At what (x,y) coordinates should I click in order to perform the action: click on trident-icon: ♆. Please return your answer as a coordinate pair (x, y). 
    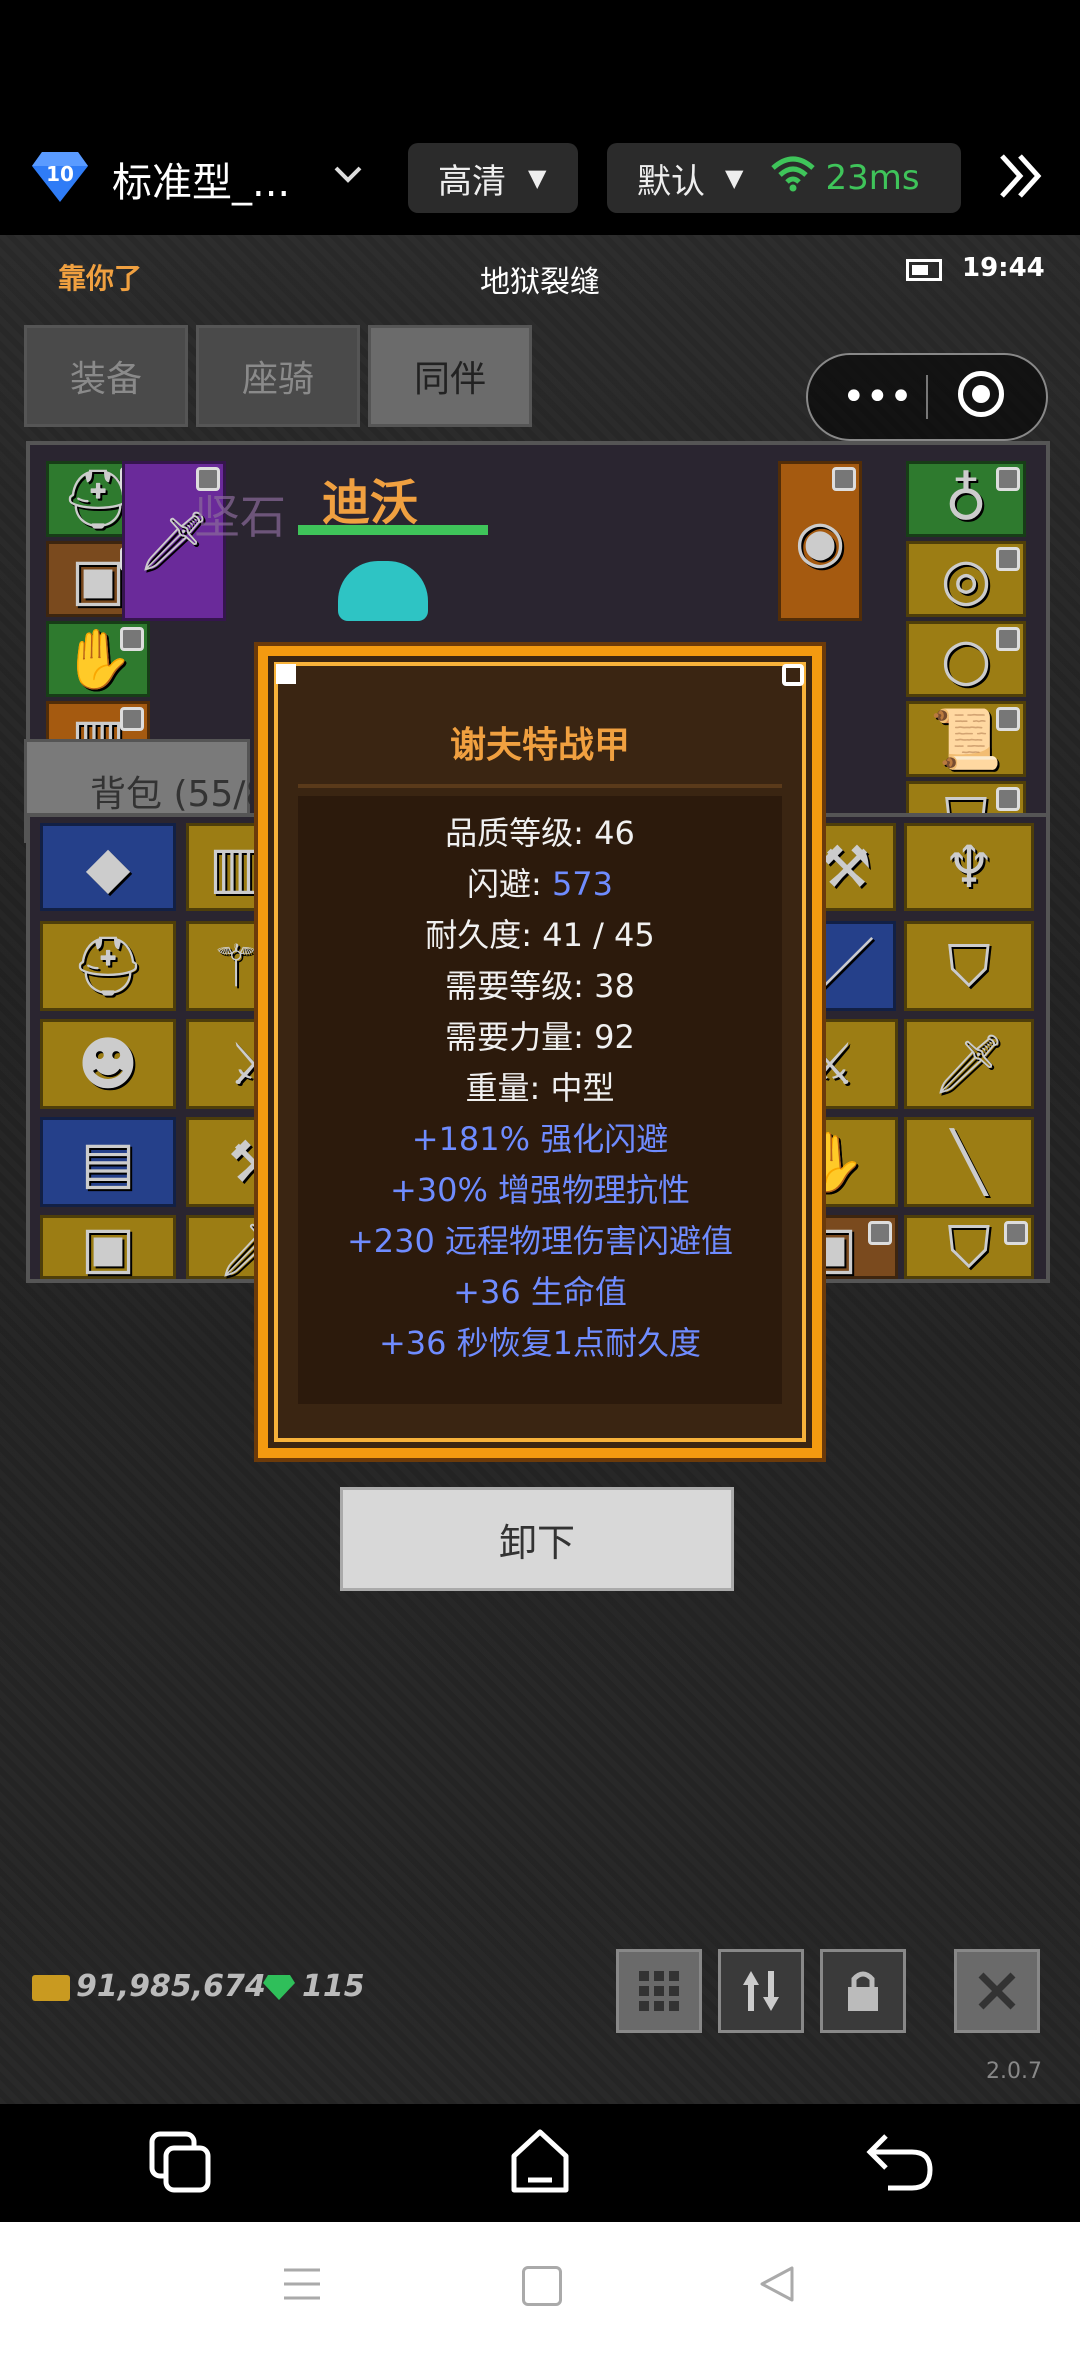
    Looking at the image, I should click on (969, 867).